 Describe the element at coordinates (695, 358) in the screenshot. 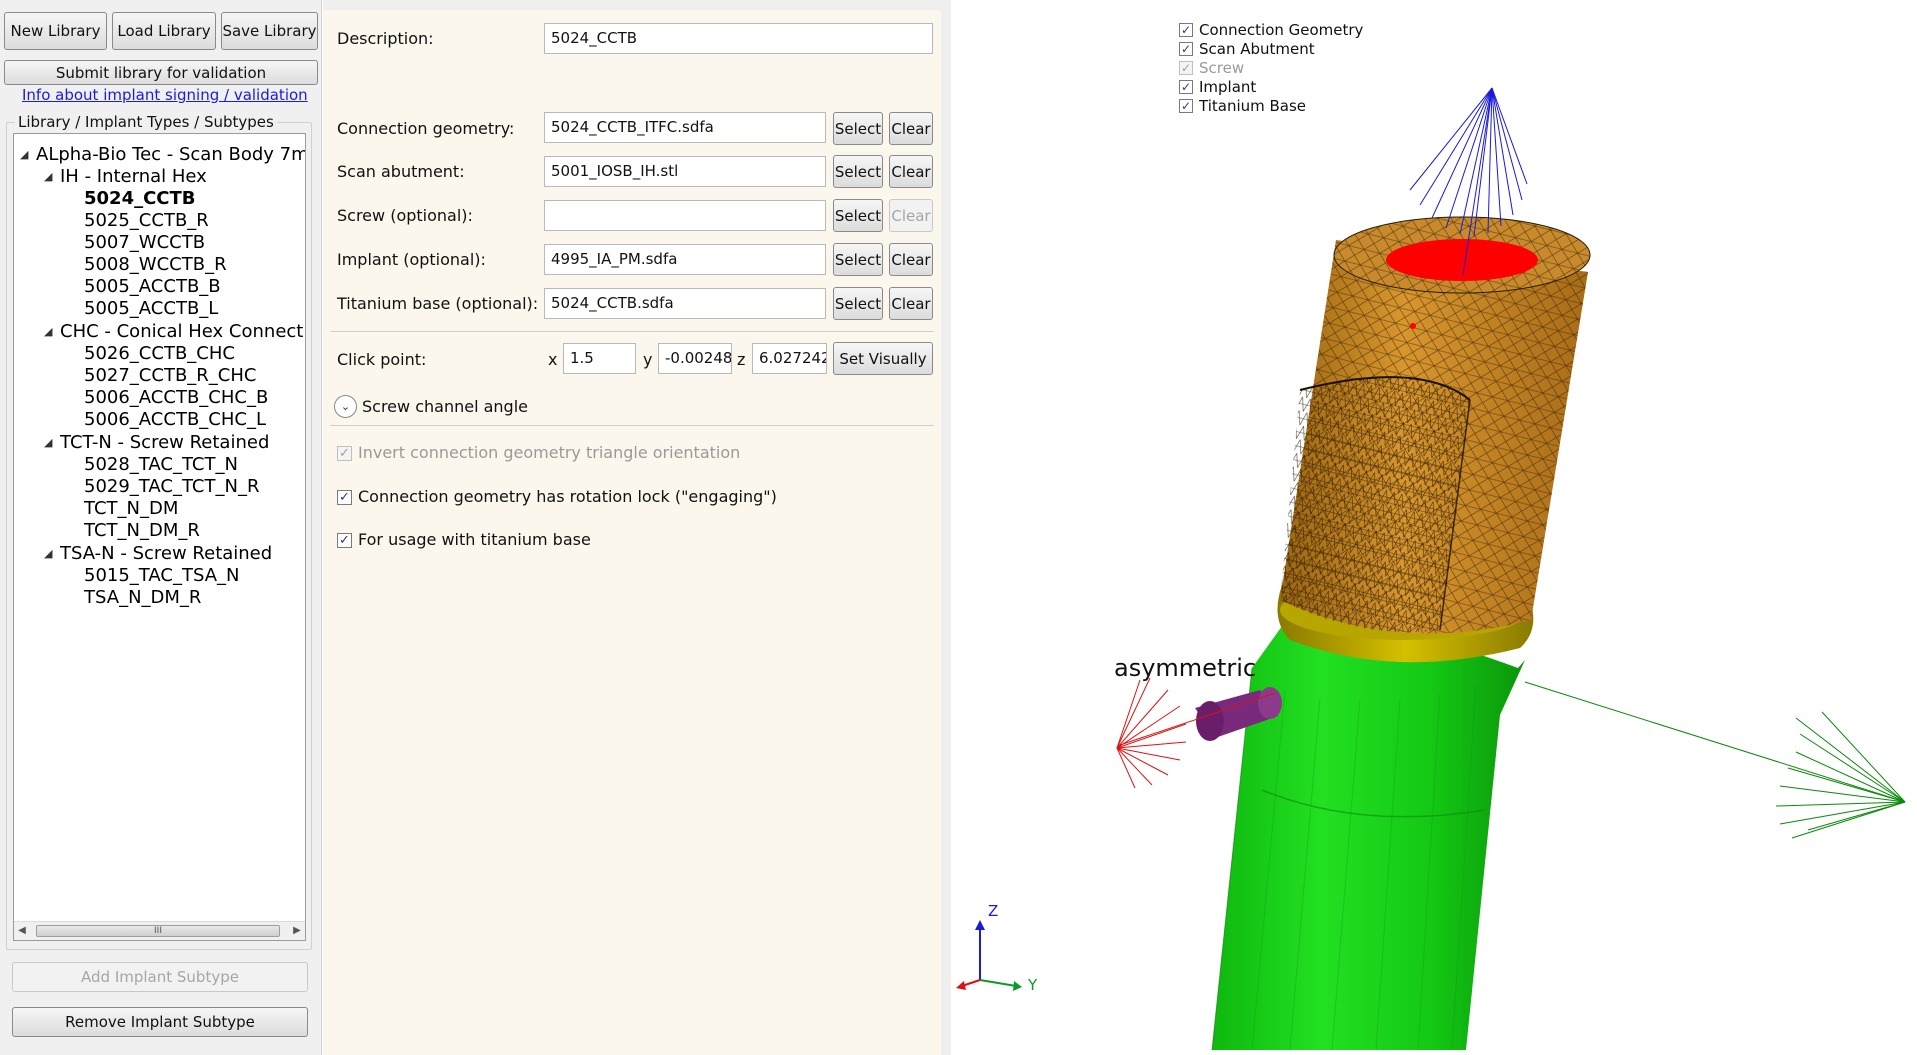

I see `click-point-y-field: -0.00248` at that location.